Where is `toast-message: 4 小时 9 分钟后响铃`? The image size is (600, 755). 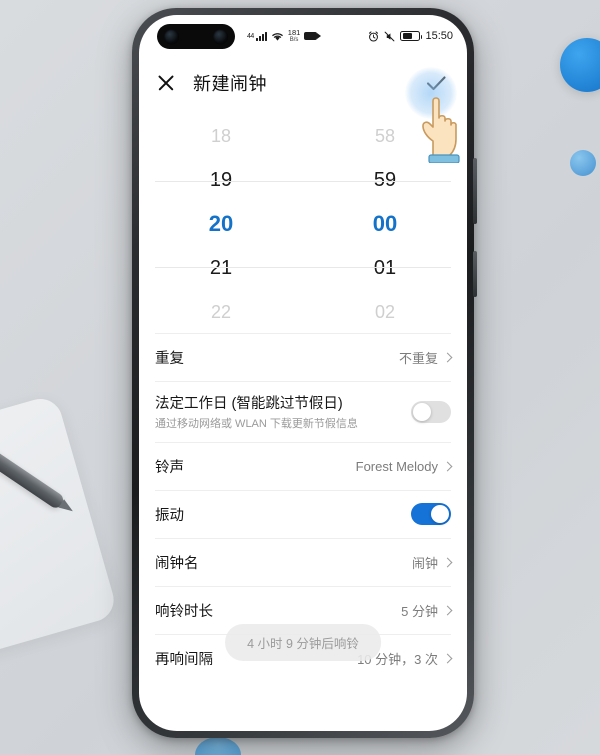 toast-message: 4 小时 9 分钟后响铃 is located at coordinates (303, 642).